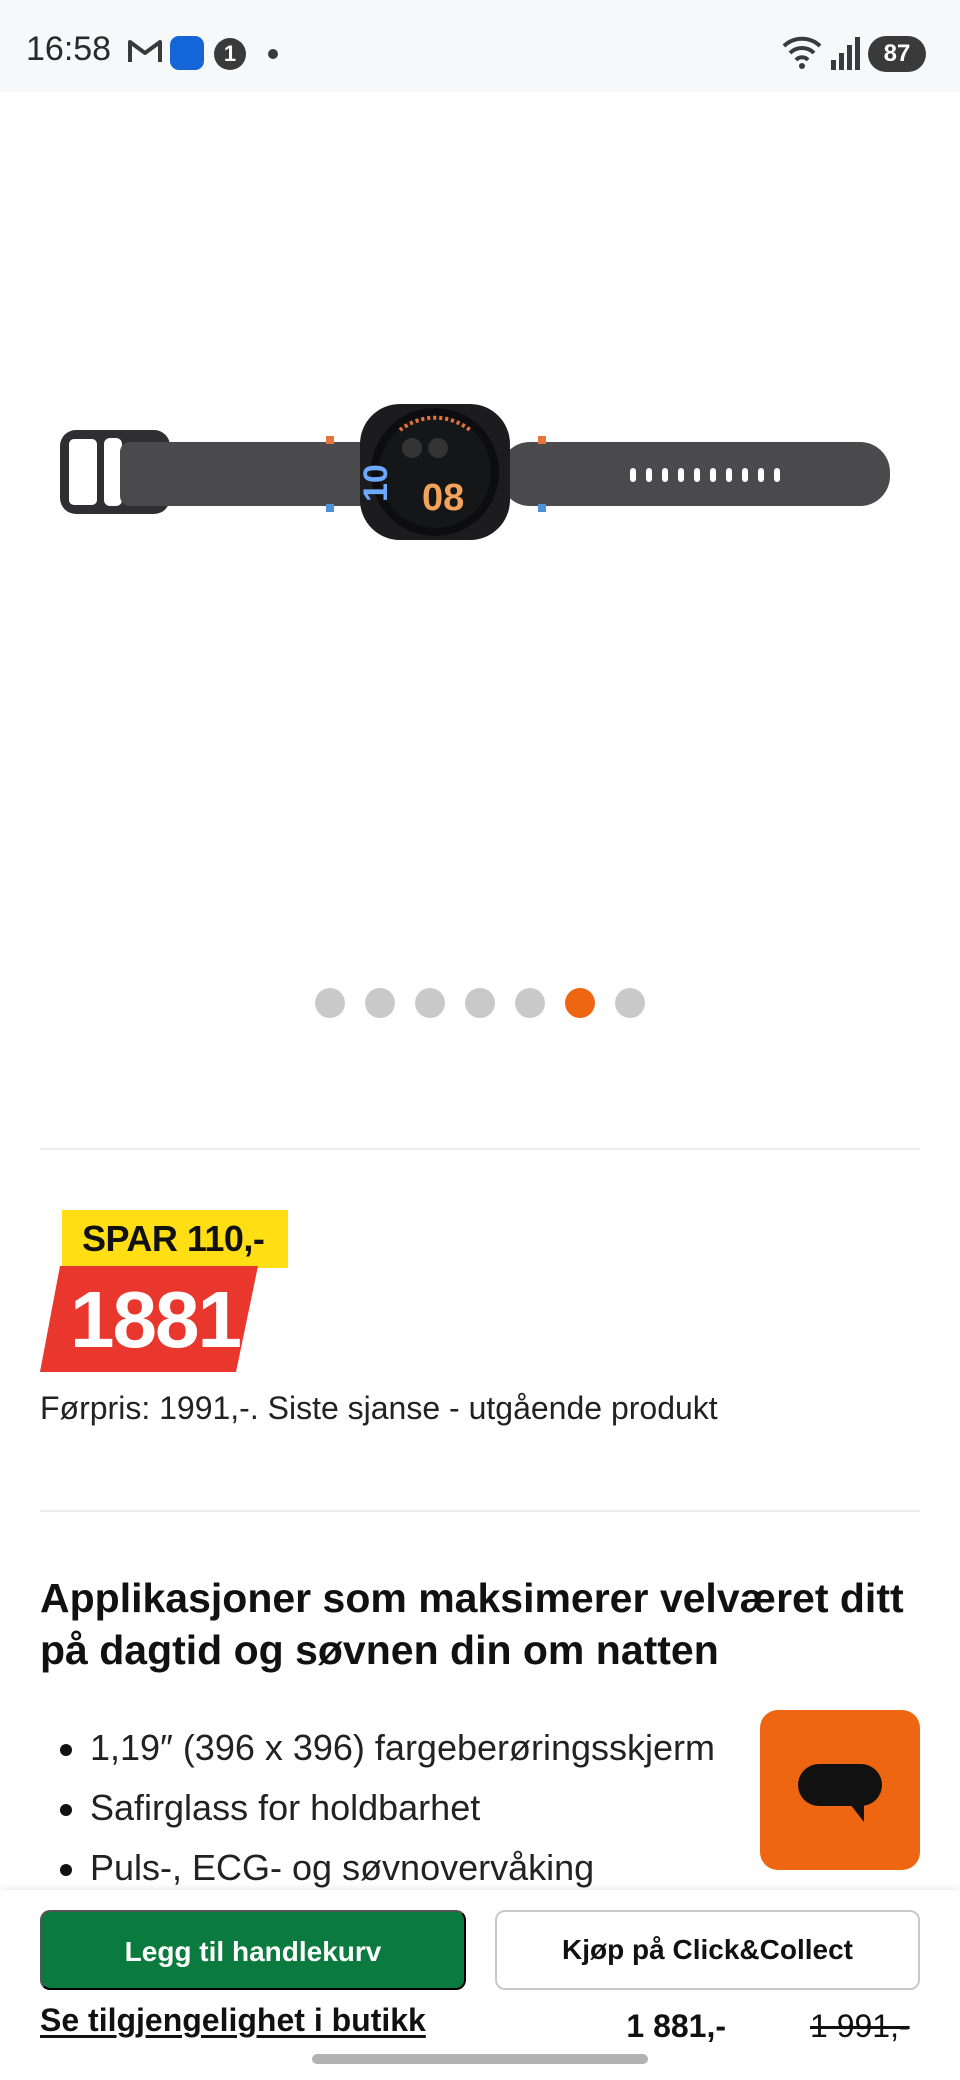 The width and height of the screenshot is (960, 2080). Describe the element at coordinates (145, 51) in the screenshot. I see `gmail-icon` at that location.